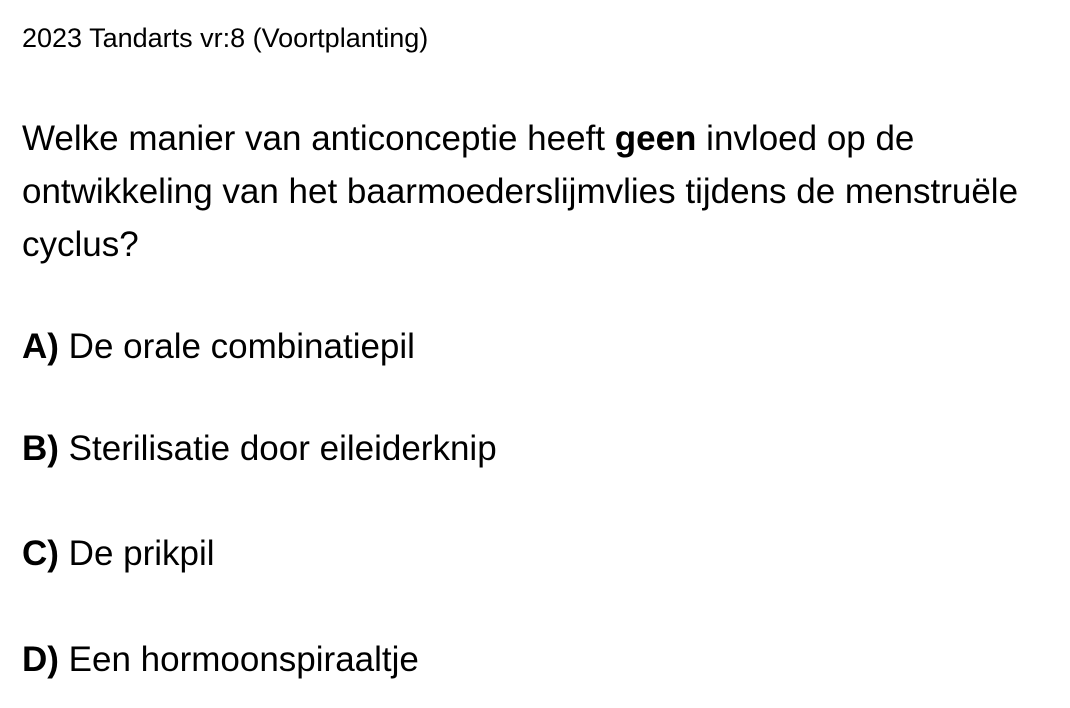 The width and height of the screenshot is (1070, 708). I want to click on option-letter: A), so click(40, 346).